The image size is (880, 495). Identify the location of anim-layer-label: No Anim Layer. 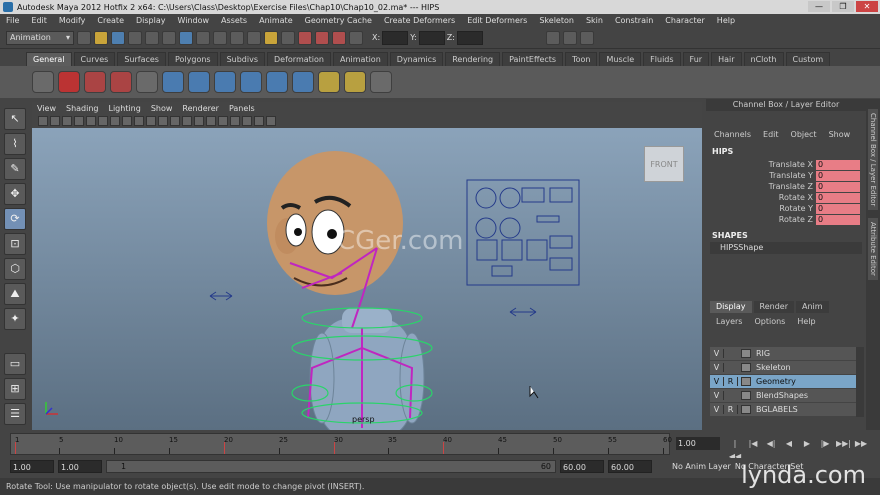
(701, 466).